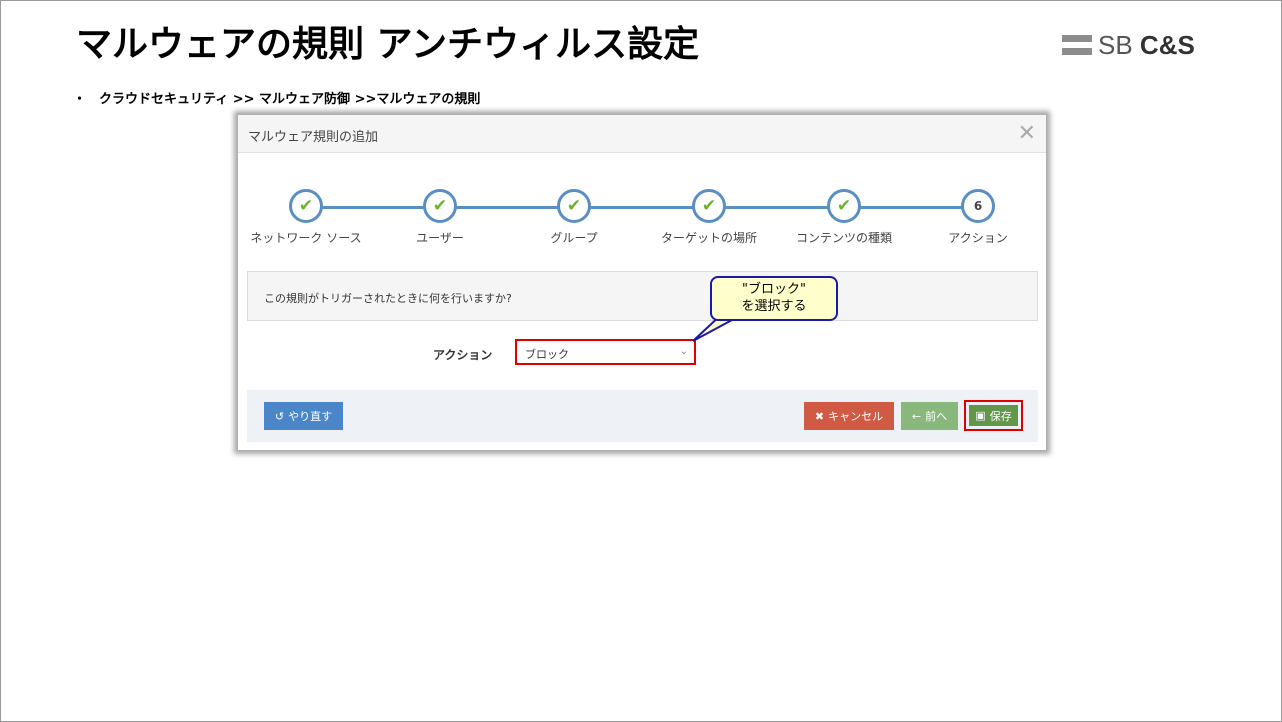  Describe the element at coordinates (279, 416) in the screenshot. I see `undo-icon: ↺` at that location.